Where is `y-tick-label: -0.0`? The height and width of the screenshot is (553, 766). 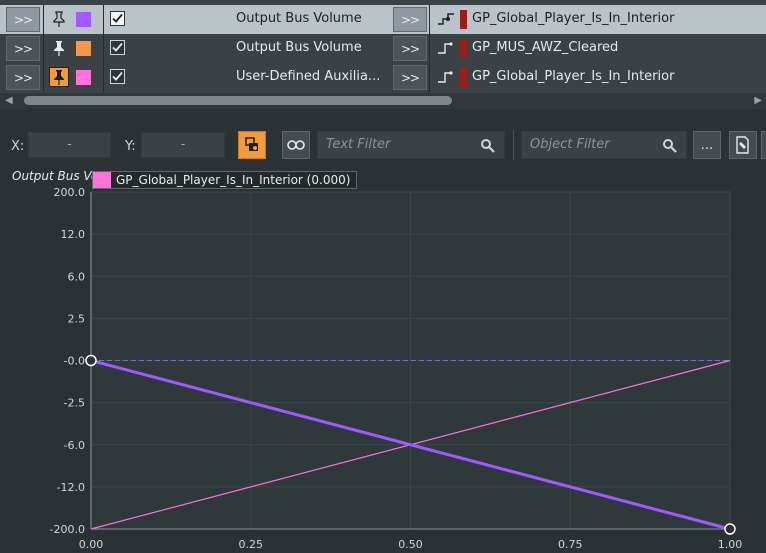
y-tick-label: -0.0 is located at coordinates (74, 361).